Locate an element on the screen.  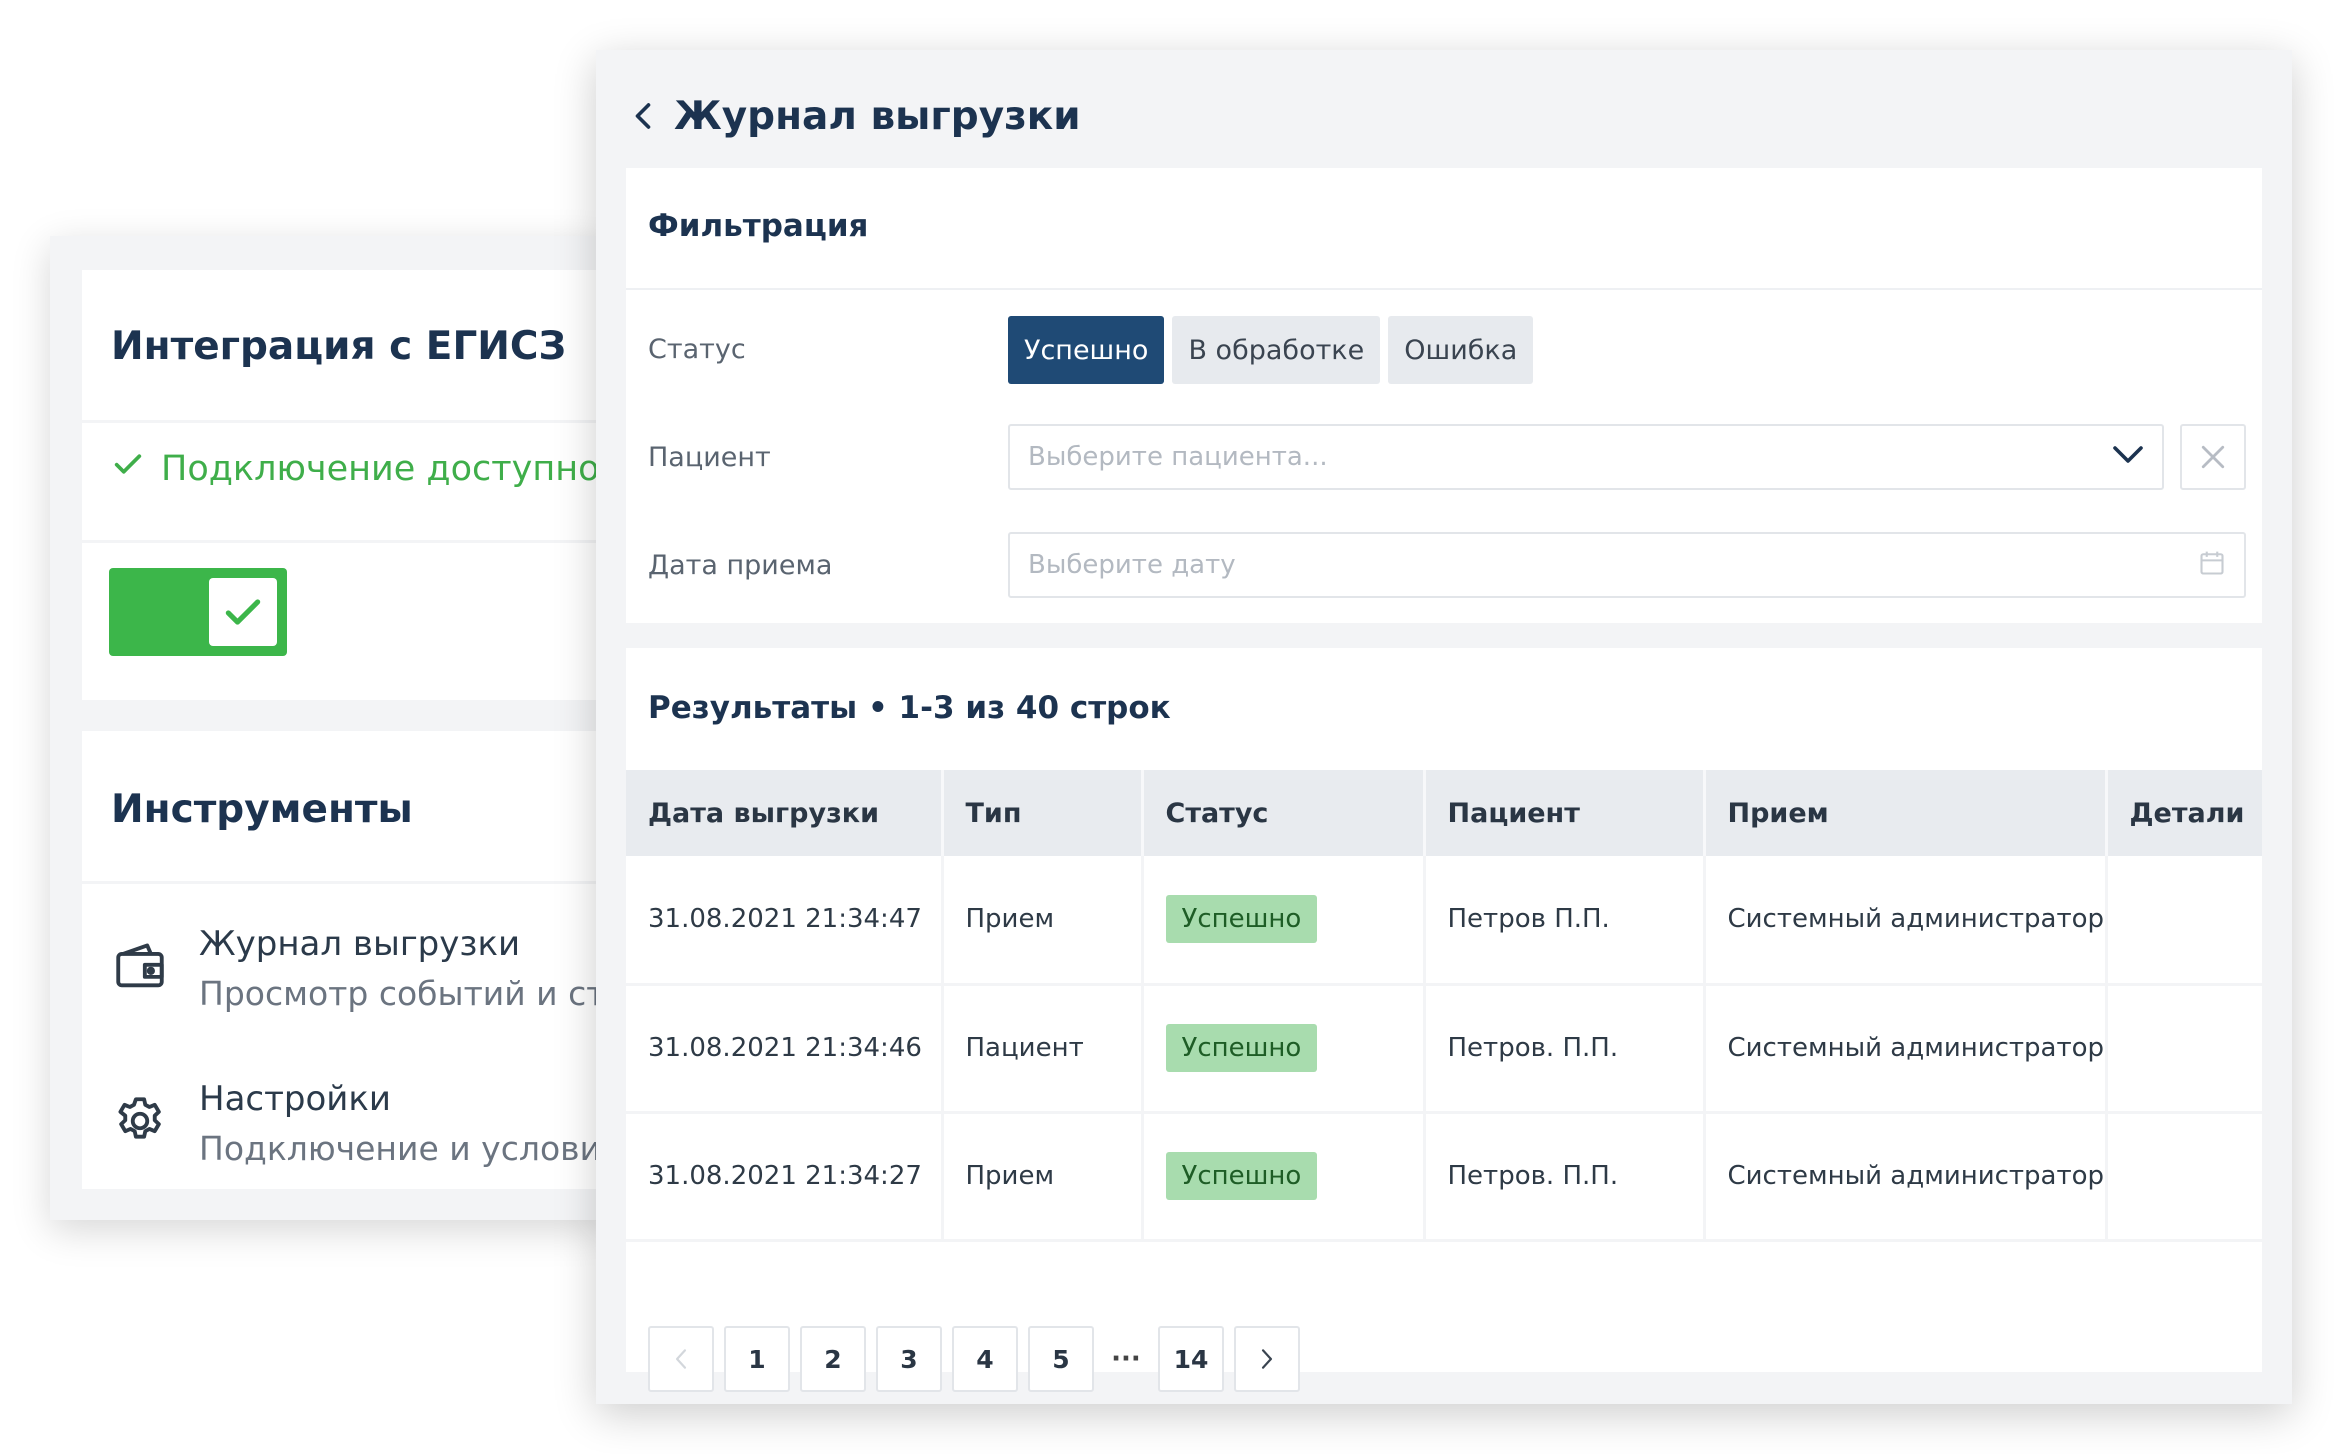
page-button-3: 3 is located at coordinates (909, 1359).